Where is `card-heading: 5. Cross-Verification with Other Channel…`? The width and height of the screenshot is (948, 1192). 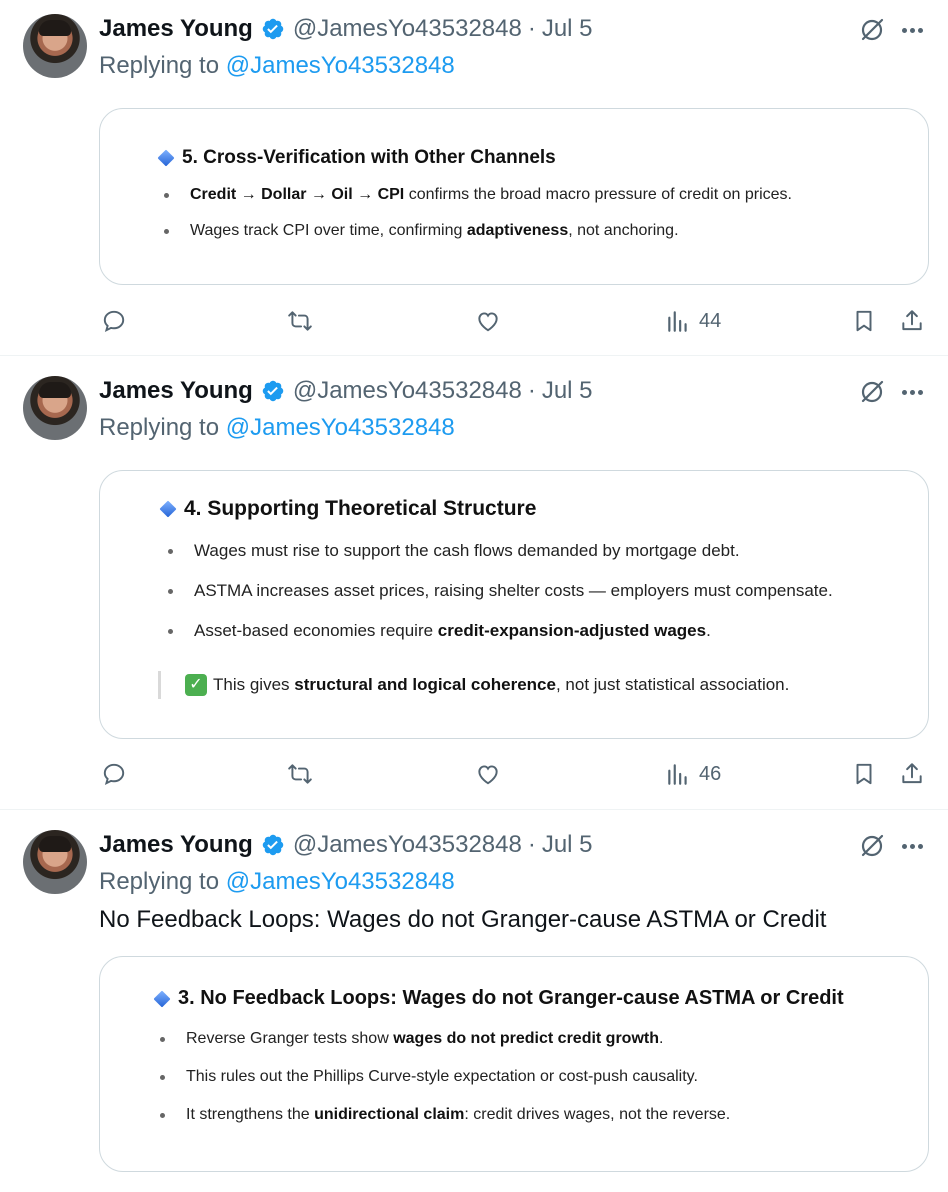 card-heading: 5. Cross-Verification with Other Channel… is located at coordinates (356, 158).